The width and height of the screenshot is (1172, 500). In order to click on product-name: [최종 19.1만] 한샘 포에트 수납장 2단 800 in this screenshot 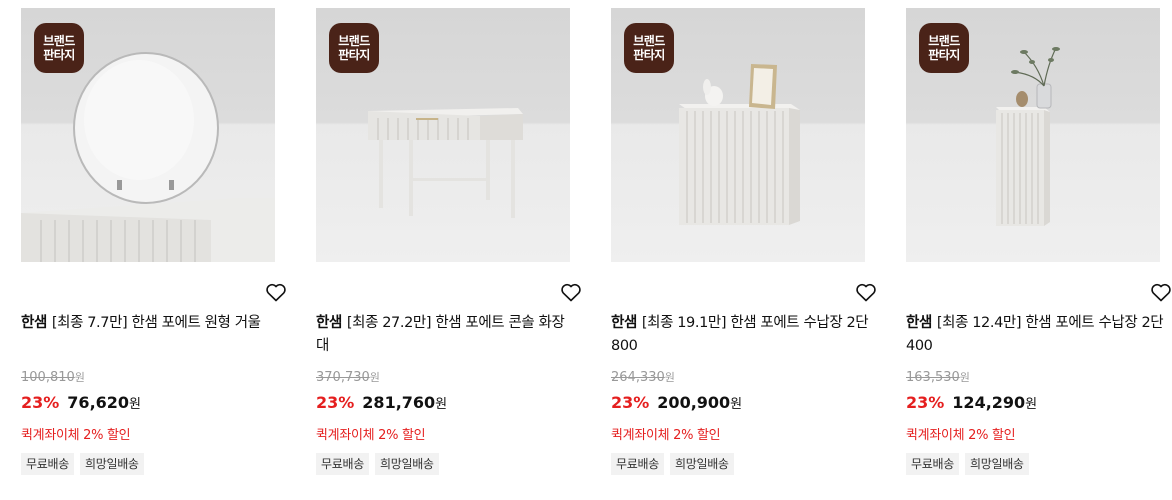, I will do `click(740, 334)`.